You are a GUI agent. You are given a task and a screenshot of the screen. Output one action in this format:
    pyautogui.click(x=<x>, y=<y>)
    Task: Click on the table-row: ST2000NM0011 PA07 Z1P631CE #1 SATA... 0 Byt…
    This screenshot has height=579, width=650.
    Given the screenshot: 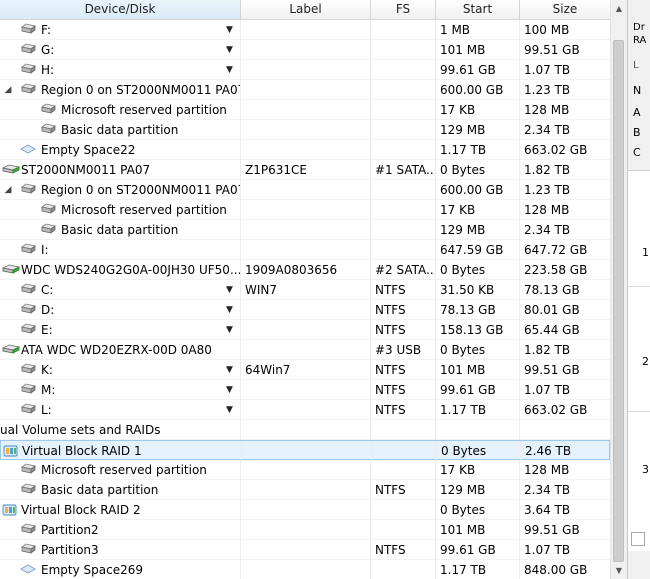 What is the action you would take?
    pyautogui.click(x=305, y=170)
    